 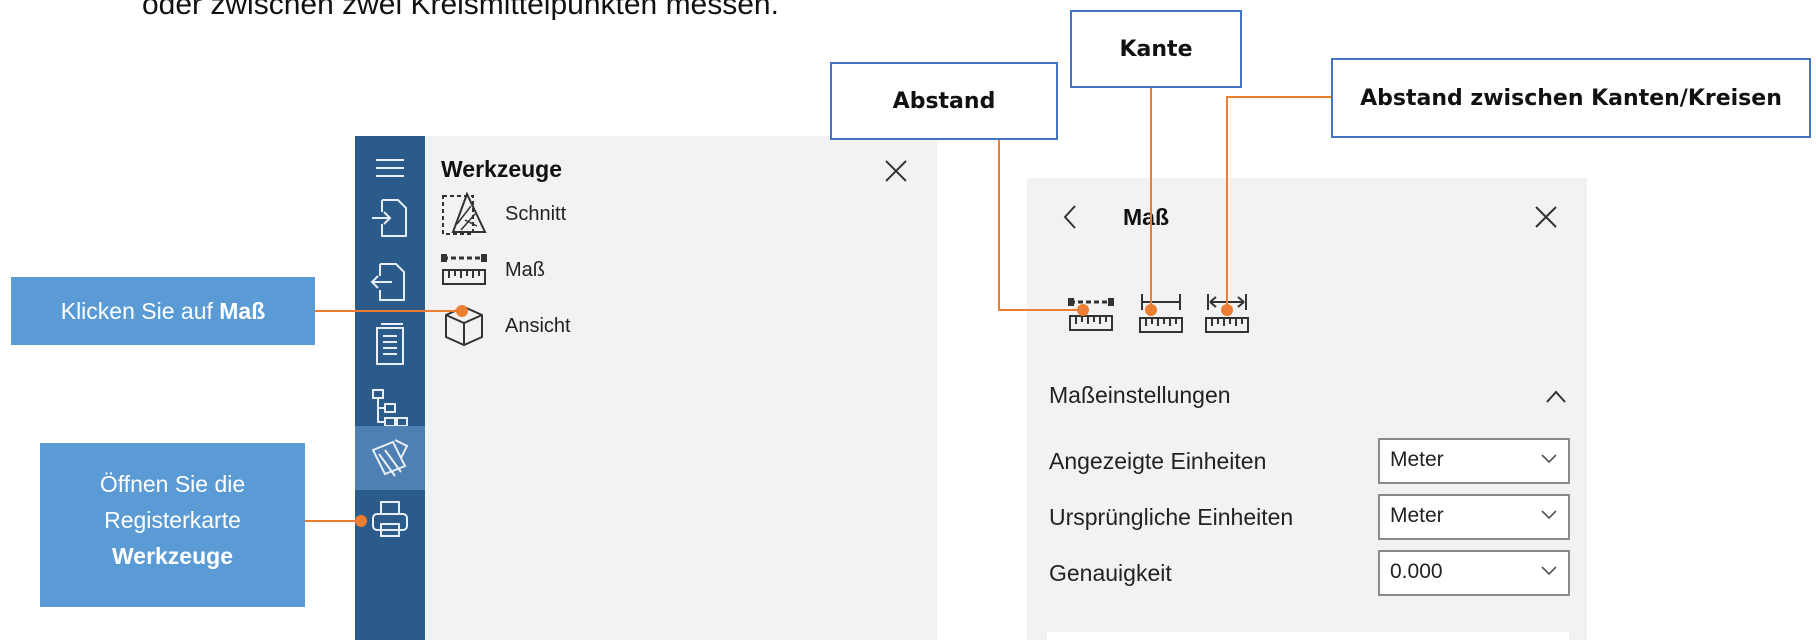 I want to click on sidebar-rail, so click(x=390, y=388).